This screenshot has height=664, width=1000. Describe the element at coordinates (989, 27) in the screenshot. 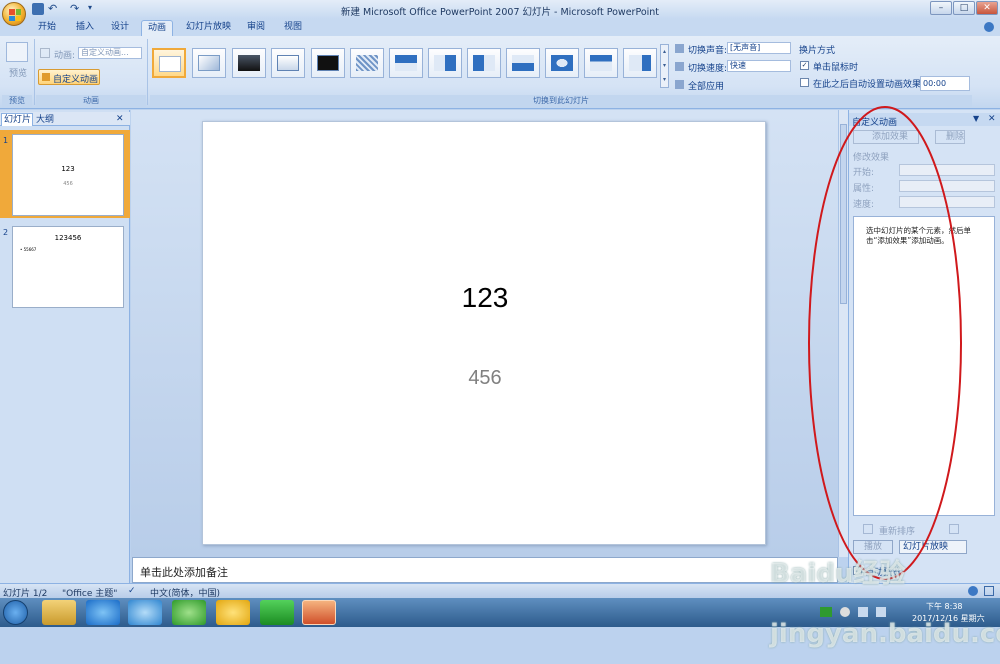

I see `help-icon` at that location.